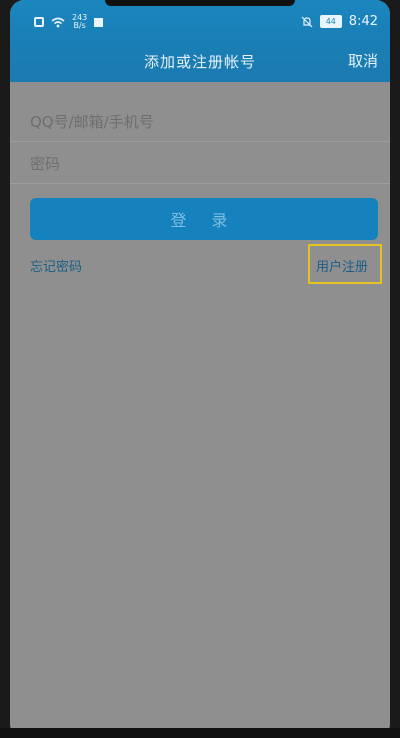  Describe the element at coordinates (363, 21) in the screenshot. I see `clock: 8:42` at that location.